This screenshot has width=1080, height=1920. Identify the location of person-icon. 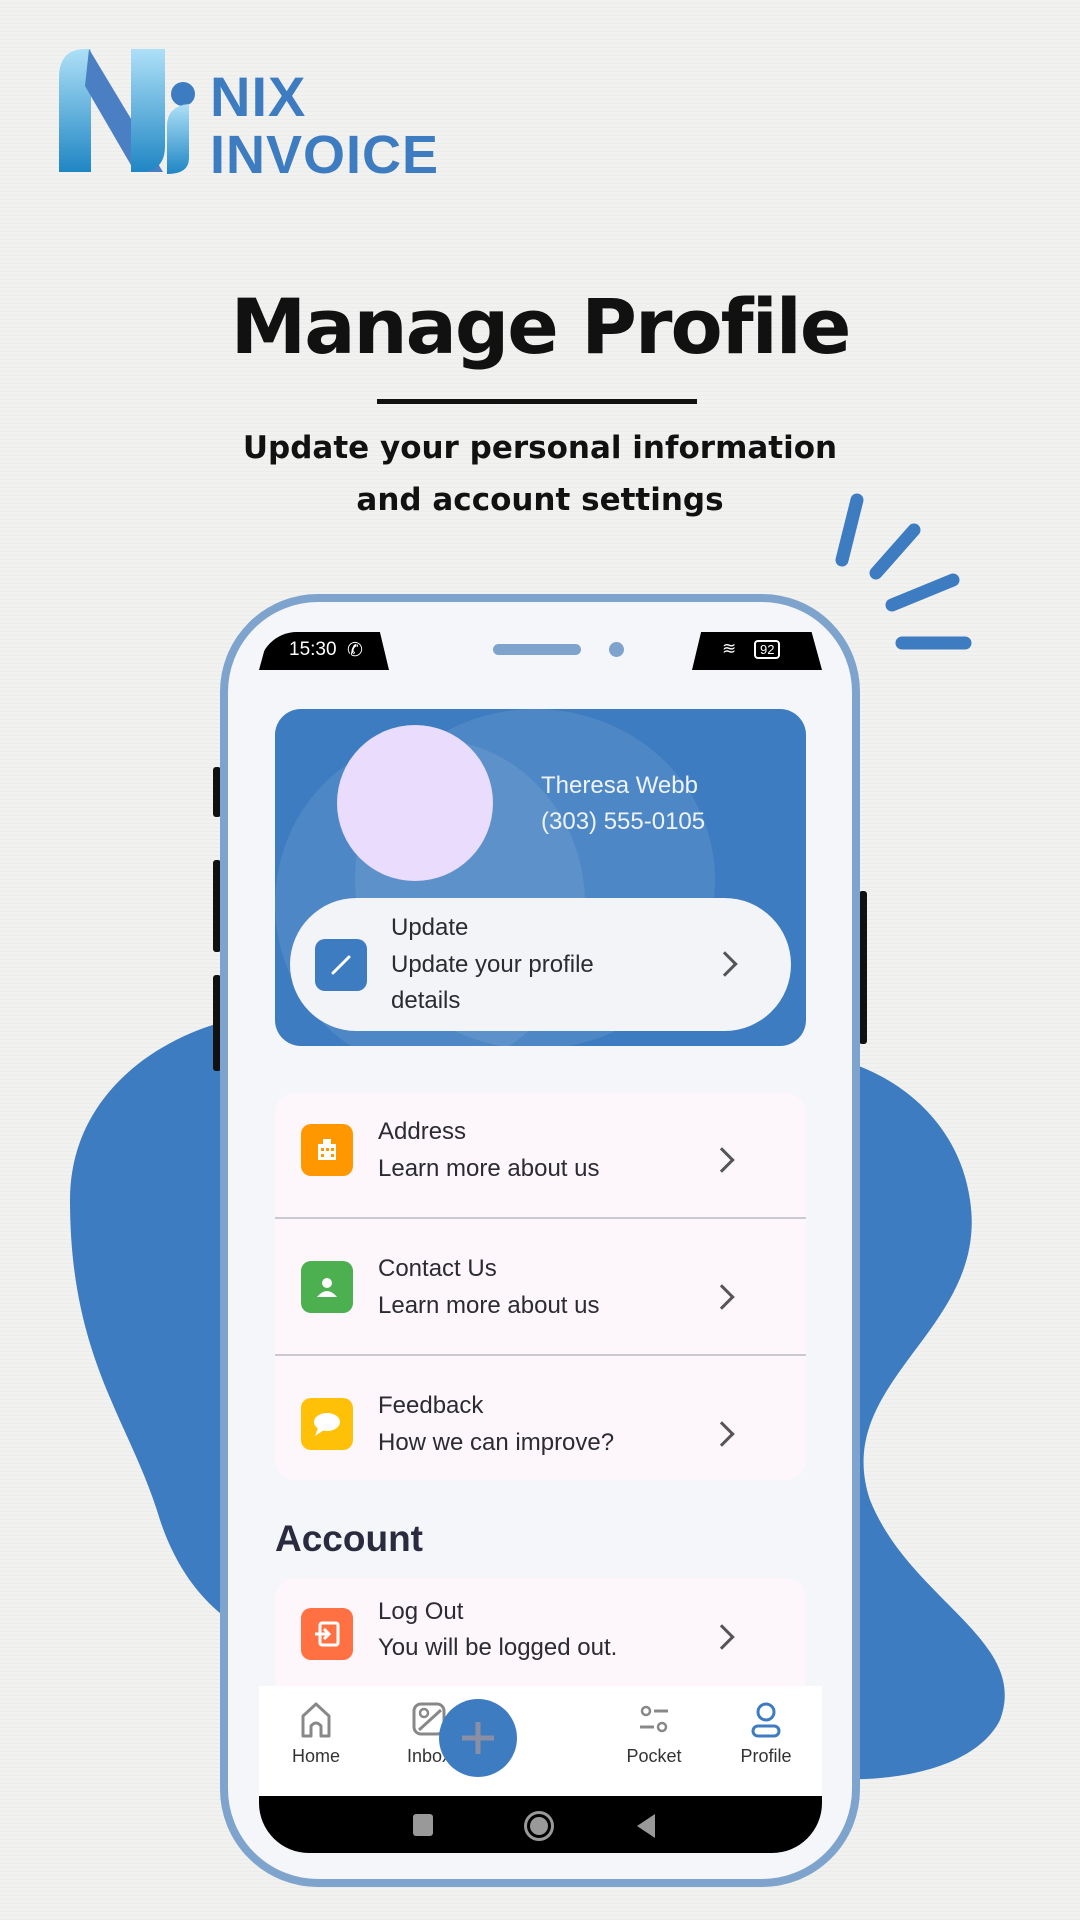
(327, 1287).